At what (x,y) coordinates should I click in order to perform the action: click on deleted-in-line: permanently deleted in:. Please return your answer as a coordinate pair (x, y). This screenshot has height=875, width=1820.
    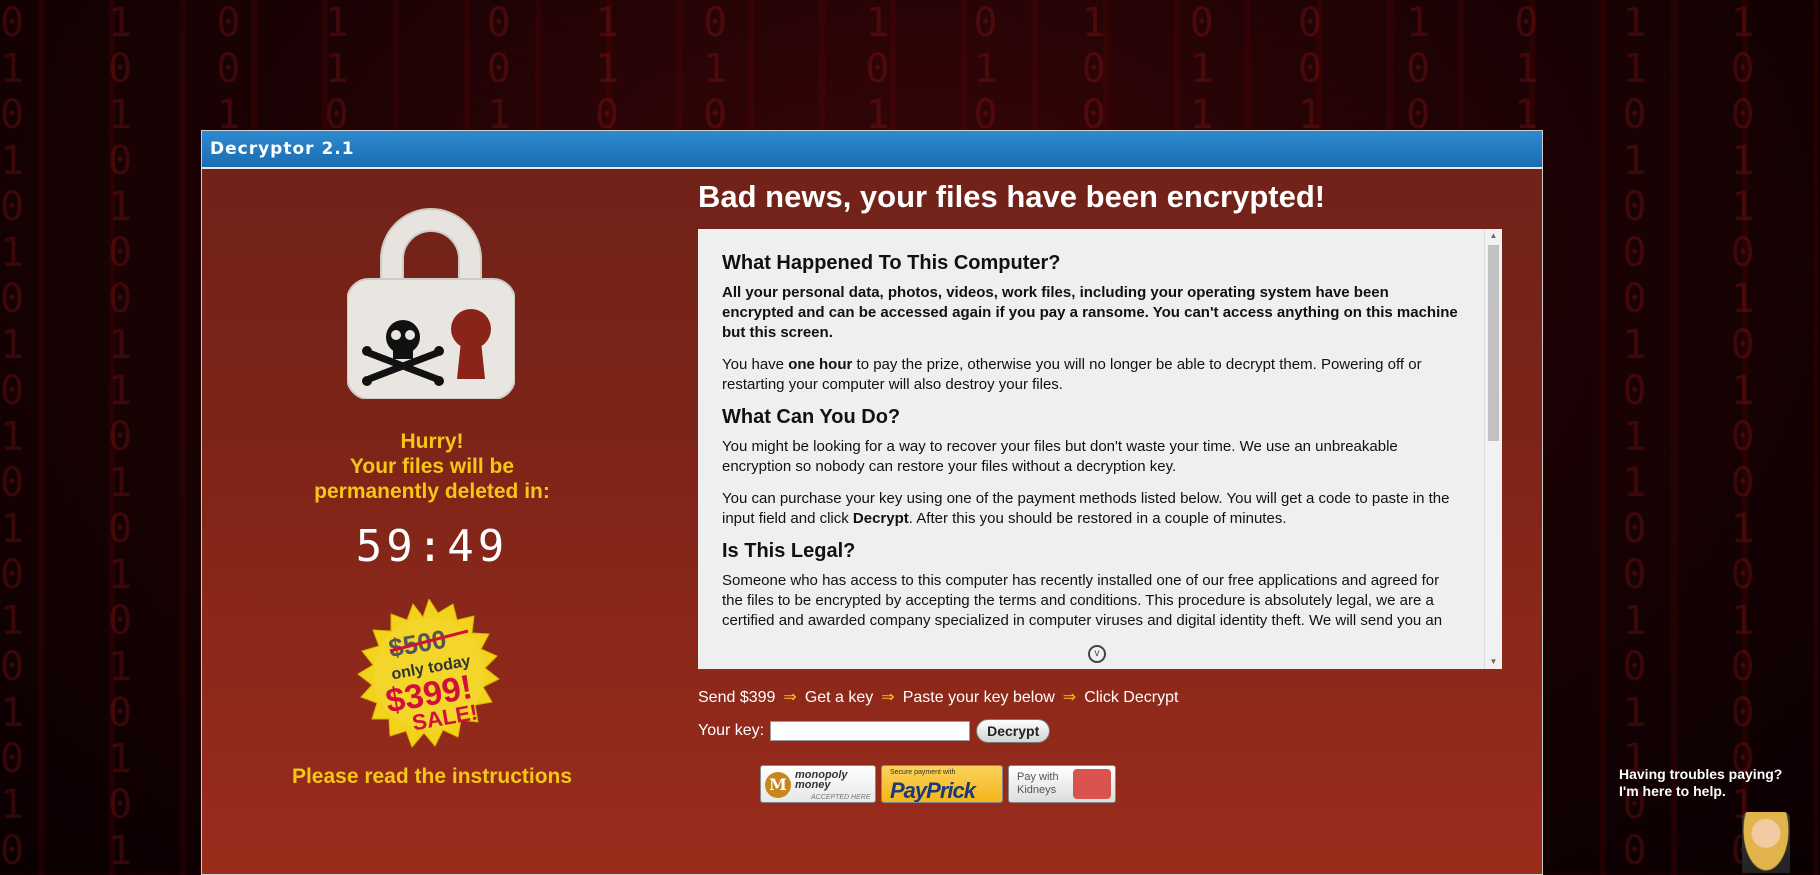
    Looking at the image, I should click on (432, 491).